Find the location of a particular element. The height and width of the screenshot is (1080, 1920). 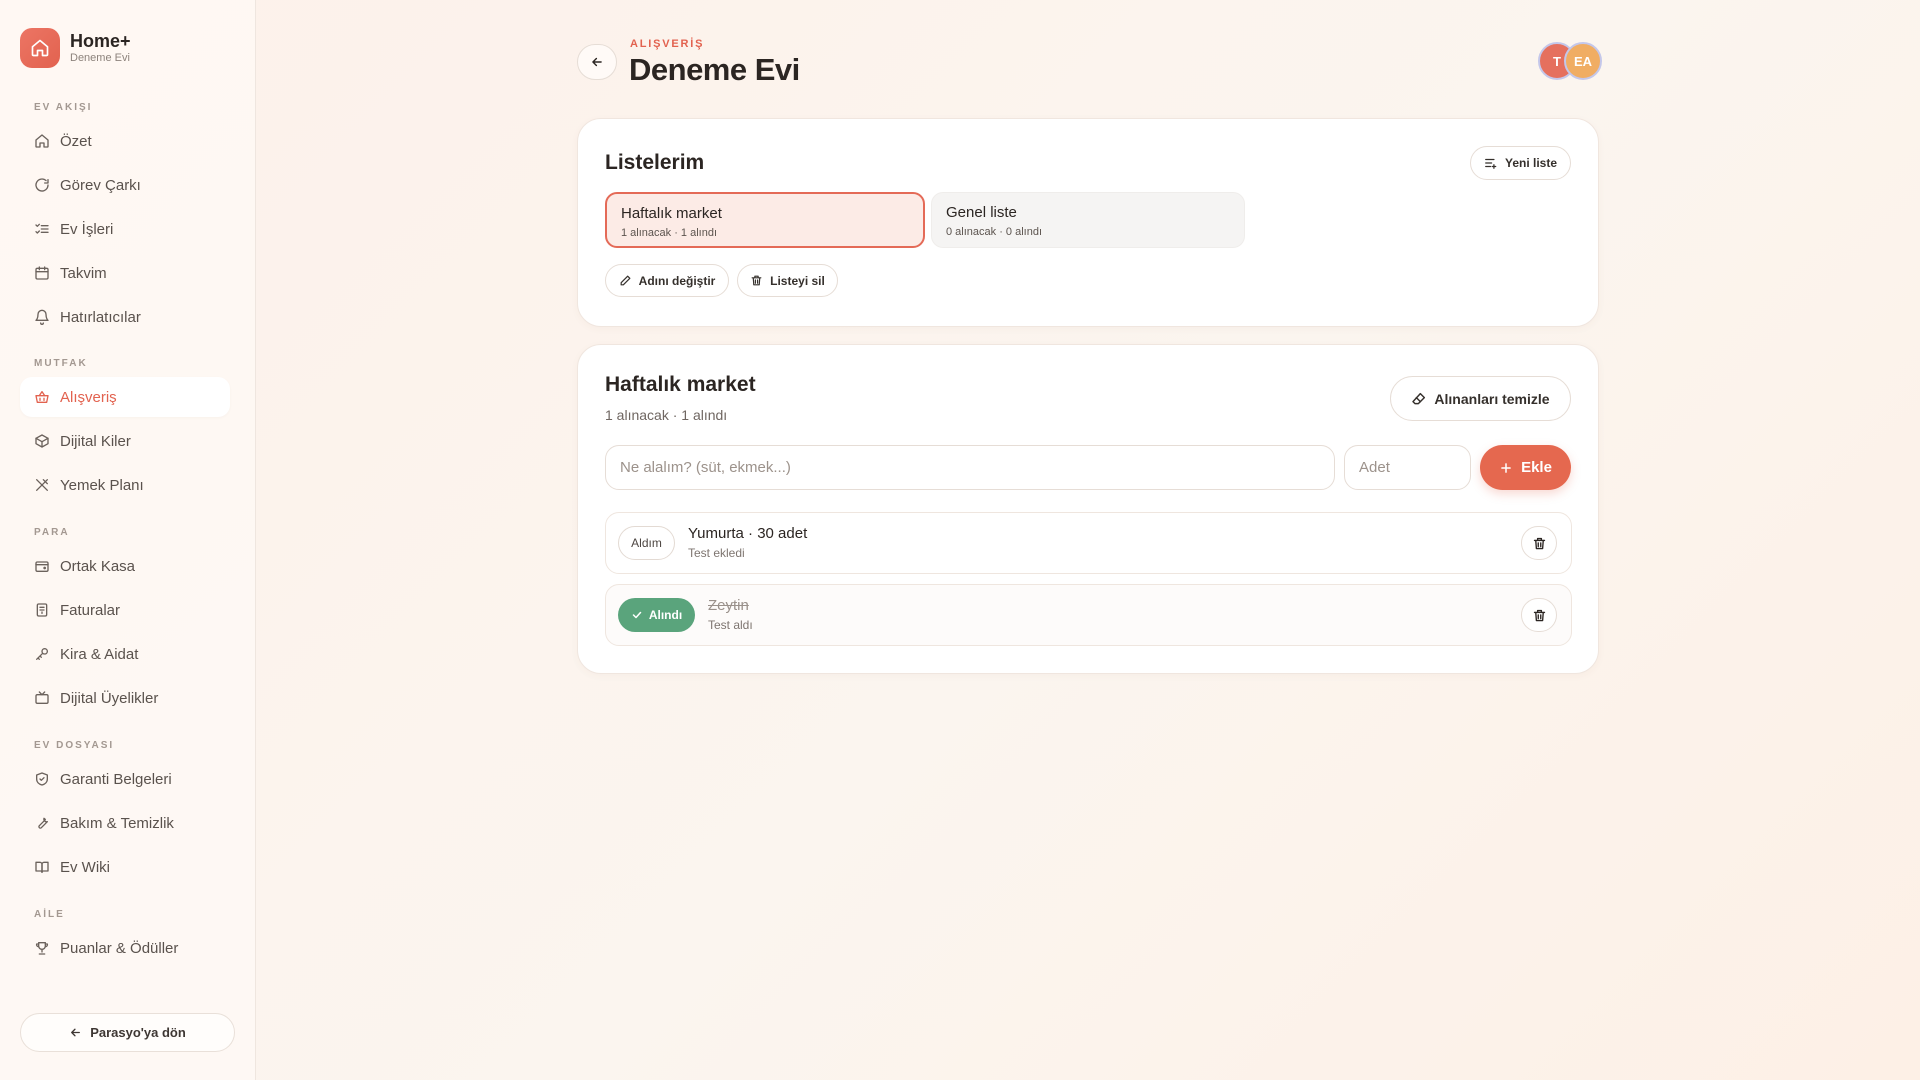

brand-subtitle: Deneme Evi is located at coordinates (100, 58).